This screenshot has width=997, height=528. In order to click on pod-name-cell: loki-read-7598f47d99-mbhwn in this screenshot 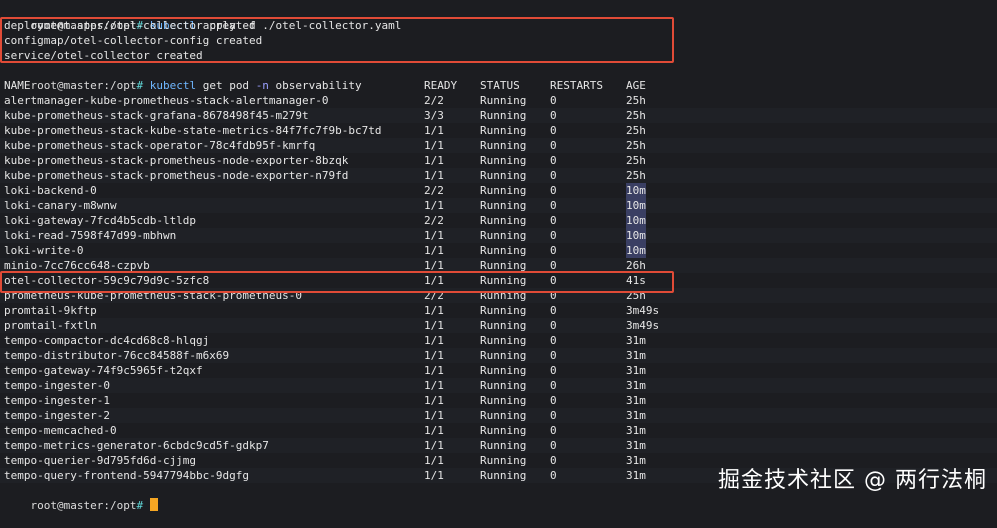, I will do `click(90, 235)`.